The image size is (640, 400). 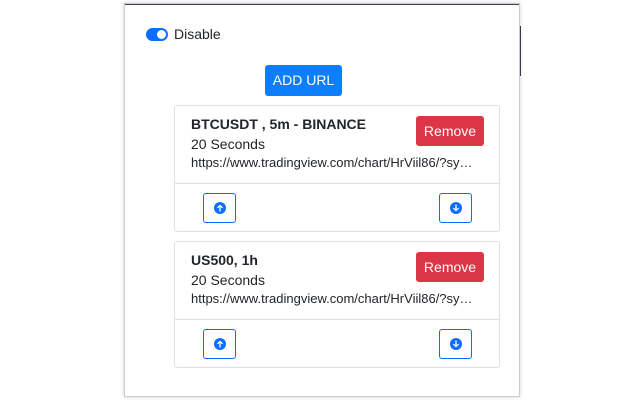 What do you see at coordinates (197, 34) in the screenshot?
I see `disable-toggle-label: Disable` at bounding box center [197, 34].